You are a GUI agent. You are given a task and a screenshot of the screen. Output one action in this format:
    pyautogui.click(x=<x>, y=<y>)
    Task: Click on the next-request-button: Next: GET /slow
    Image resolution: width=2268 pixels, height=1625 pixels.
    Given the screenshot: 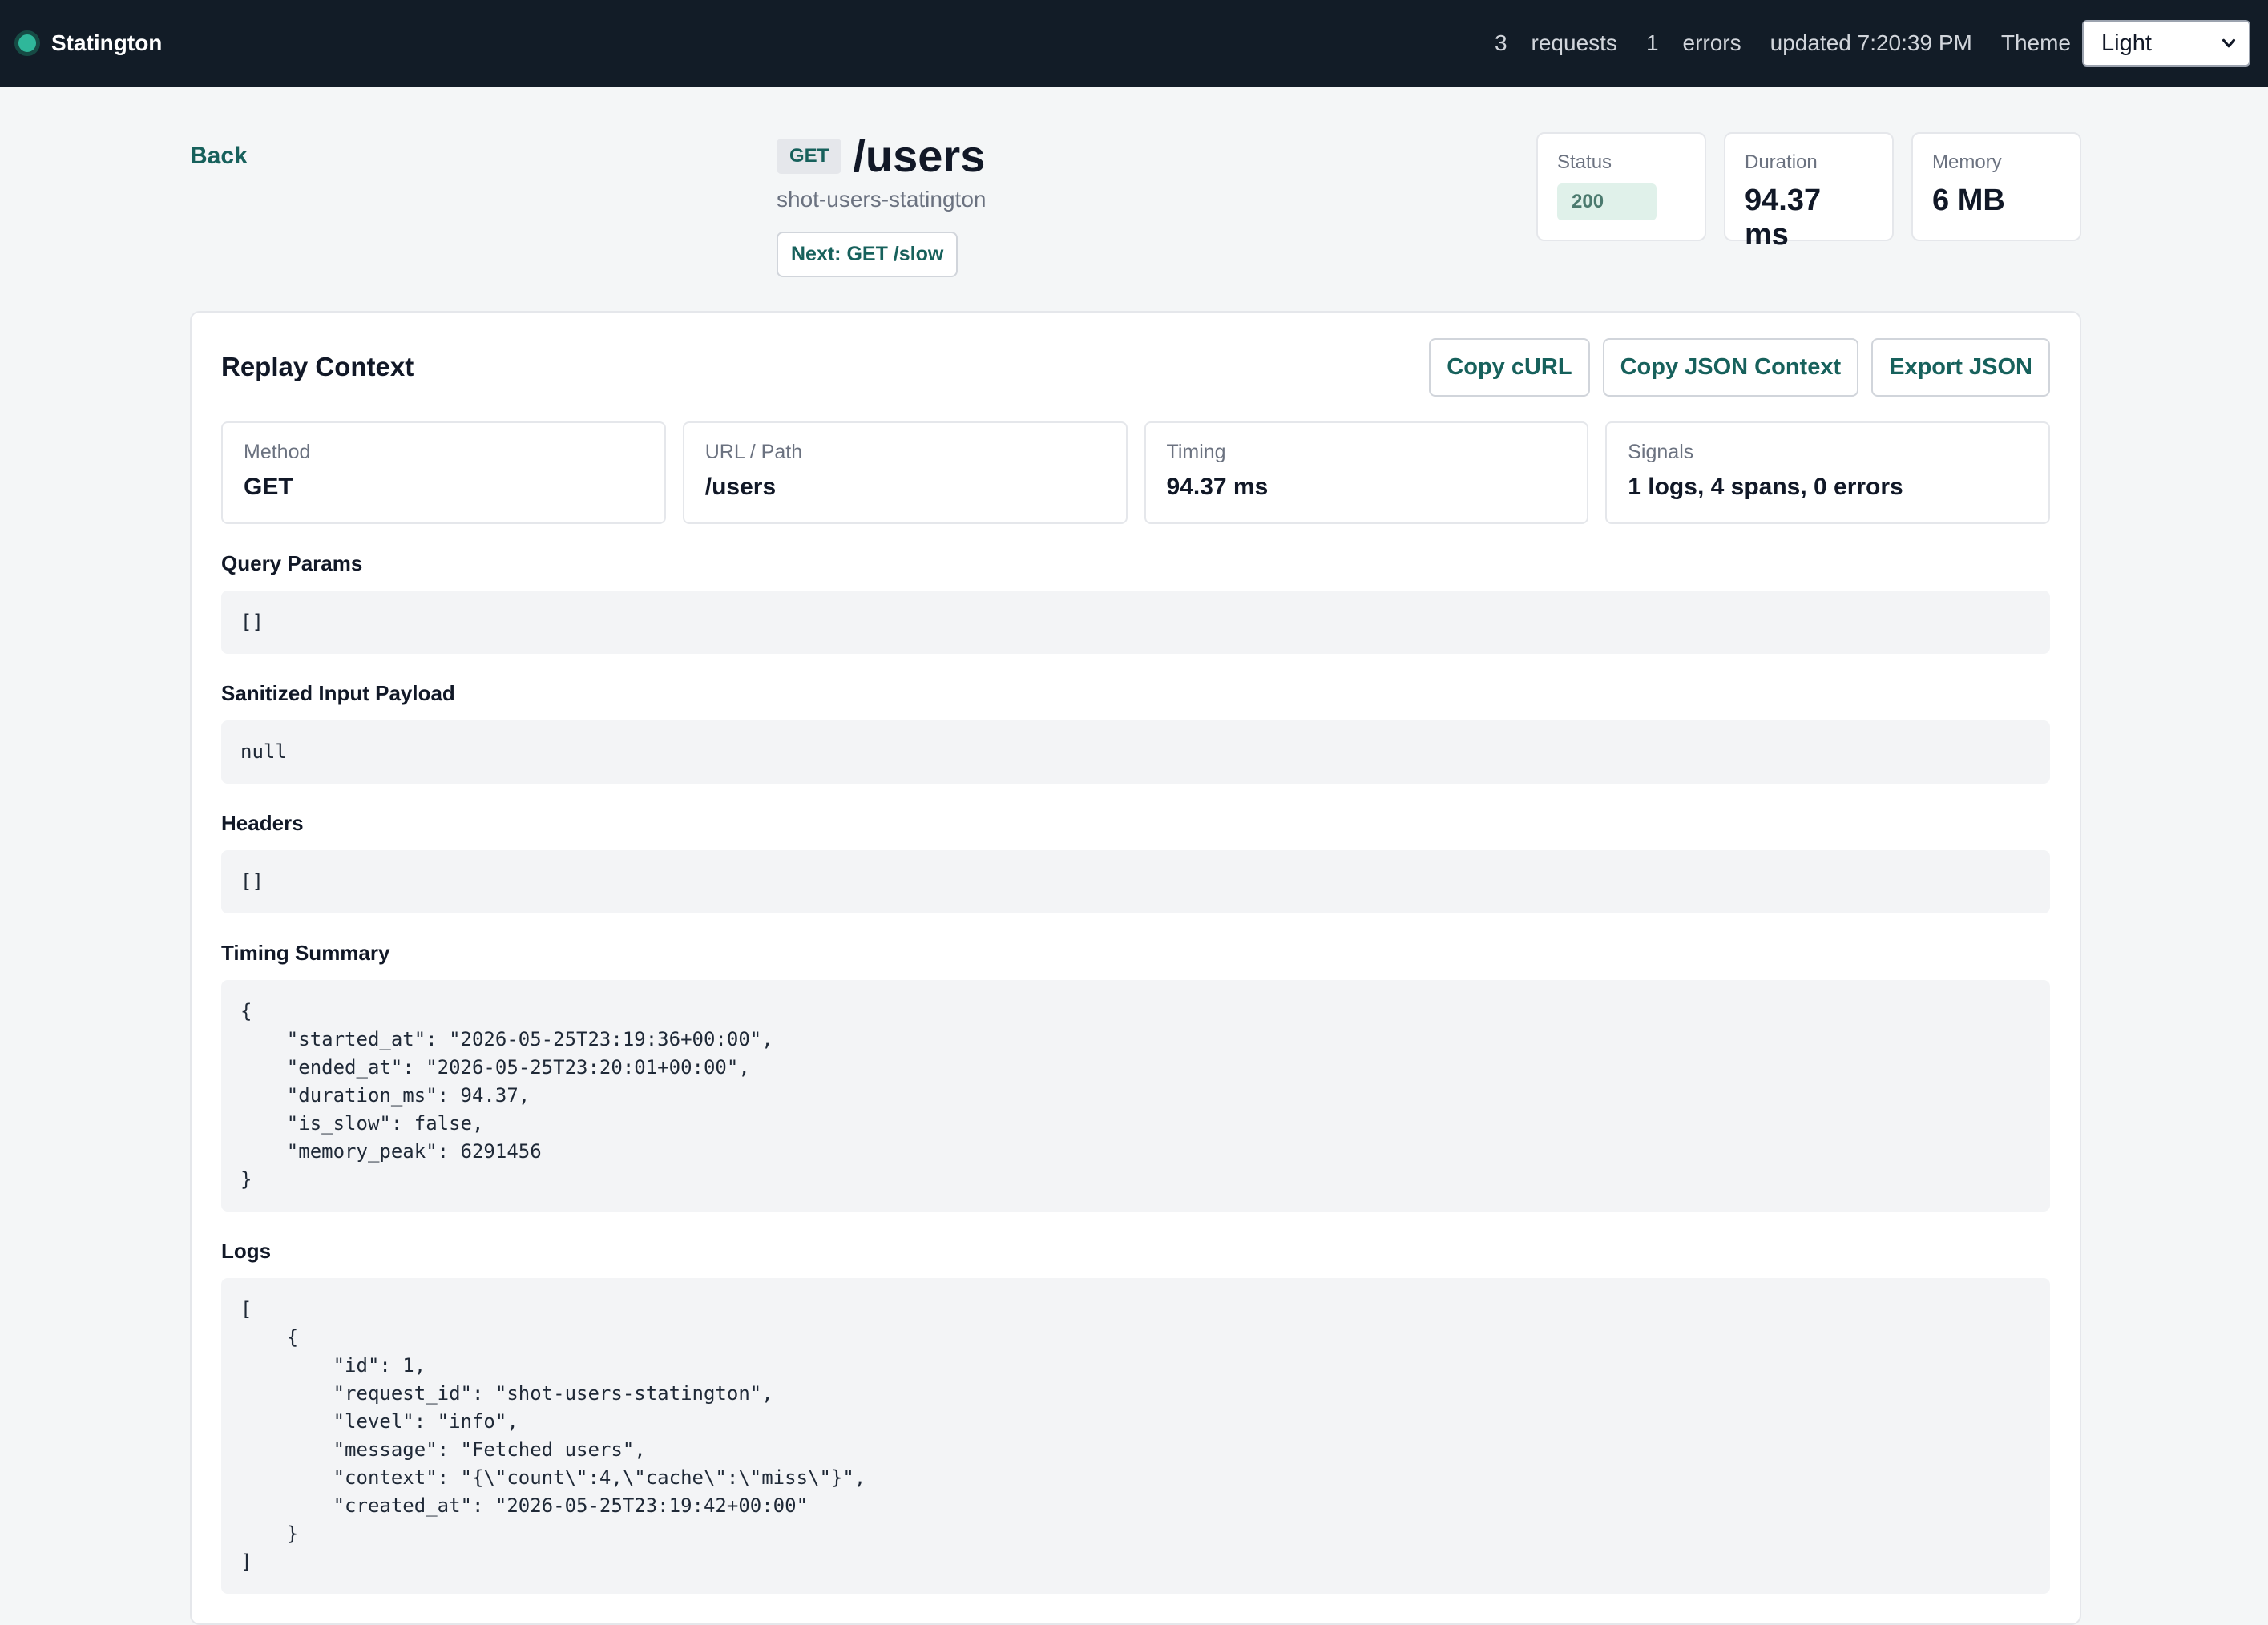 What is the action you would take?
    pyautogui.click(x=867, y=254)
    